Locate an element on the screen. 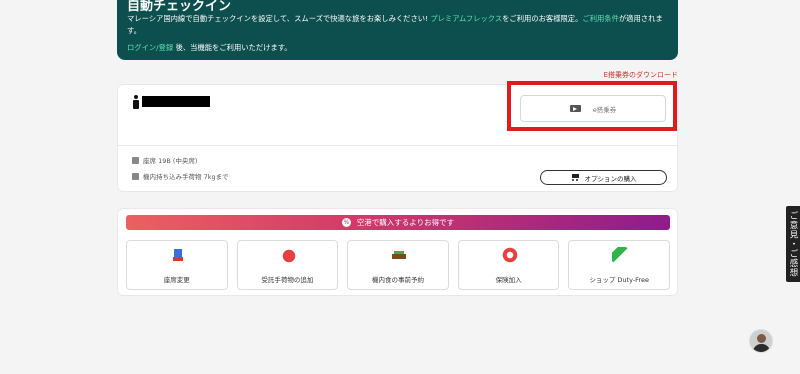 The height and width of the screenshot is (374, 800). terms-link: ご利用条件 is located at coordinates (600, 18).